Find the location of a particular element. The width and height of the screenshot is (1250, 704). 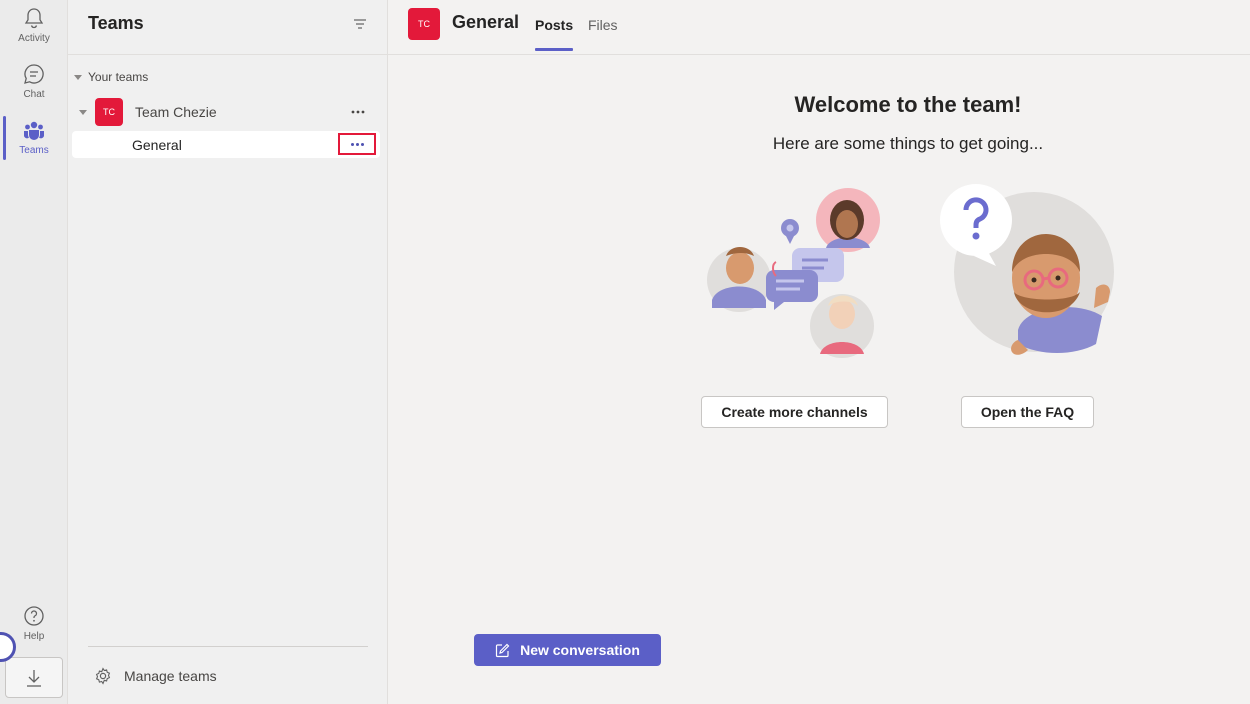

channel-title: General is located at coordinates (486, 22).